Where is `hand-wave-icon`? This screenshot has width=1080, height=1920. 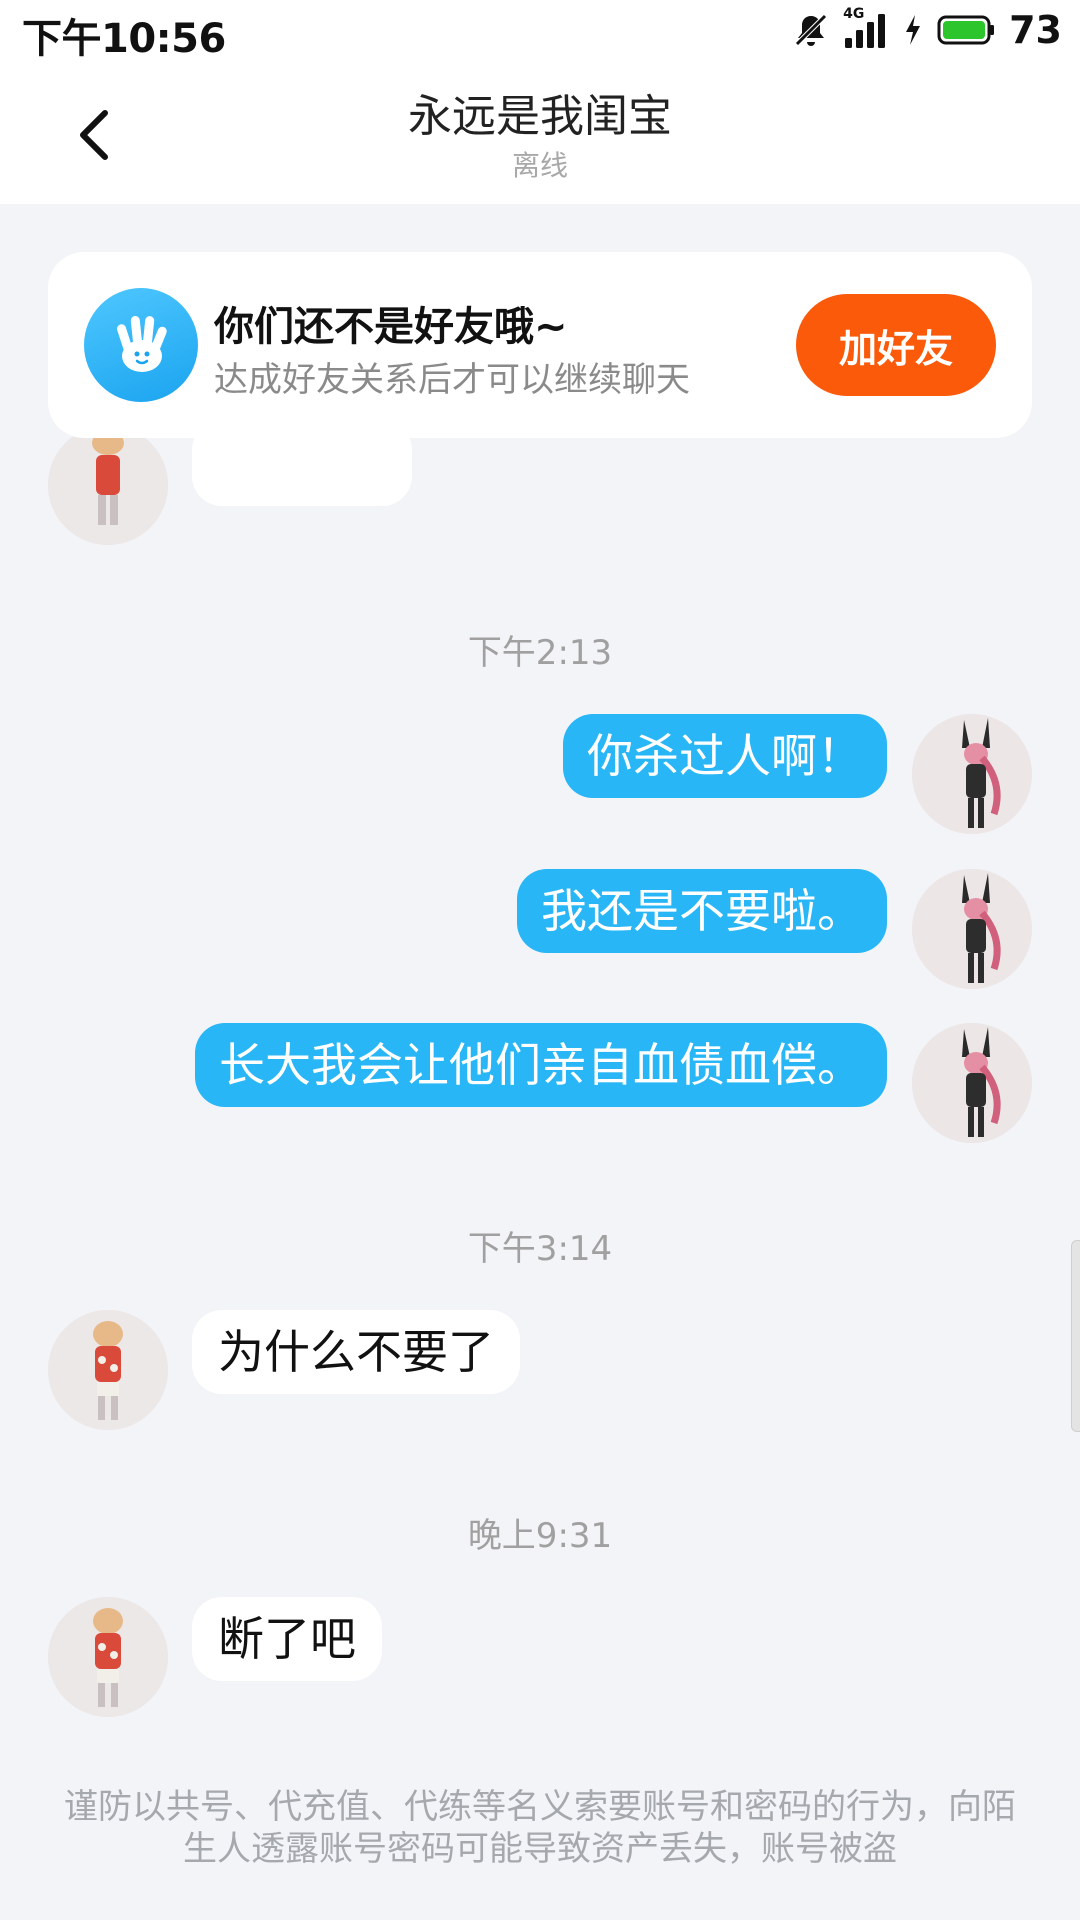 hand-wave-icon is located at coordinates (141, 345).